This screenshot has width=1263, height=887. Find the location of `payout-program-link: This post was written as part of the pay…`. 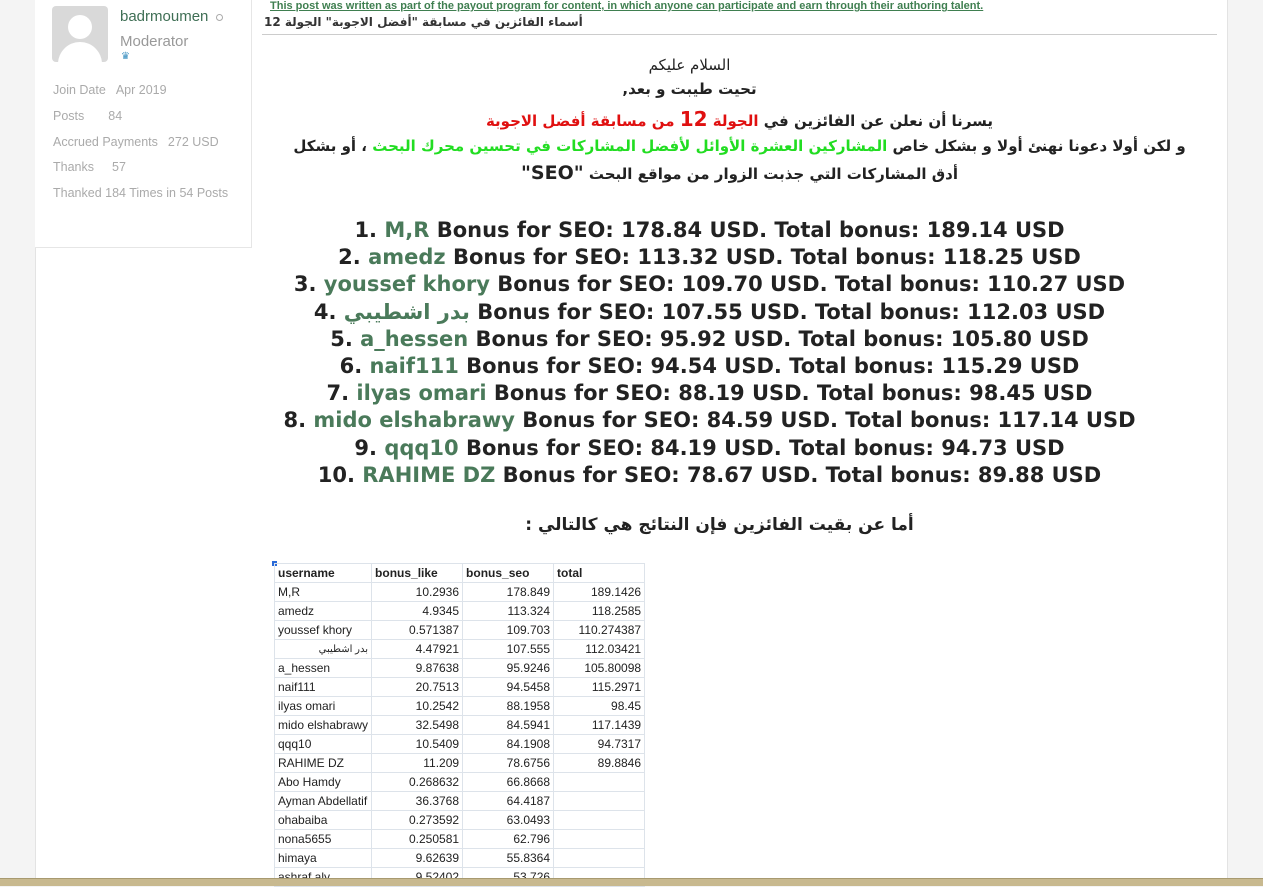

payout-program-link: This post was written as part of the pay… is located at coordinates (626, 6).